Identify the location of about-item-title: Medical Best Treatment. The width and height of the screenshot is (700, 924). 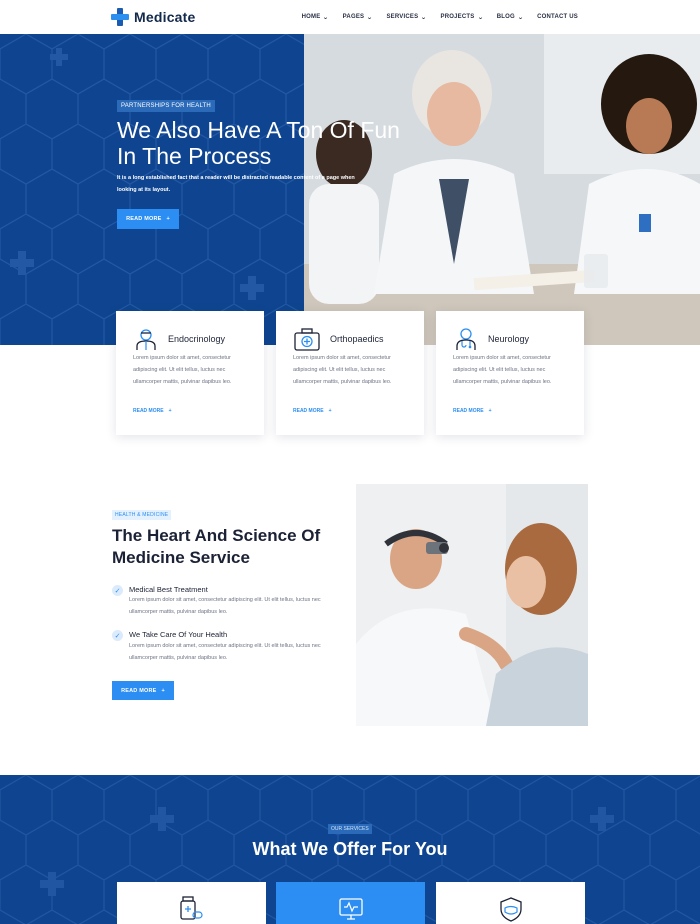
(168, 589).